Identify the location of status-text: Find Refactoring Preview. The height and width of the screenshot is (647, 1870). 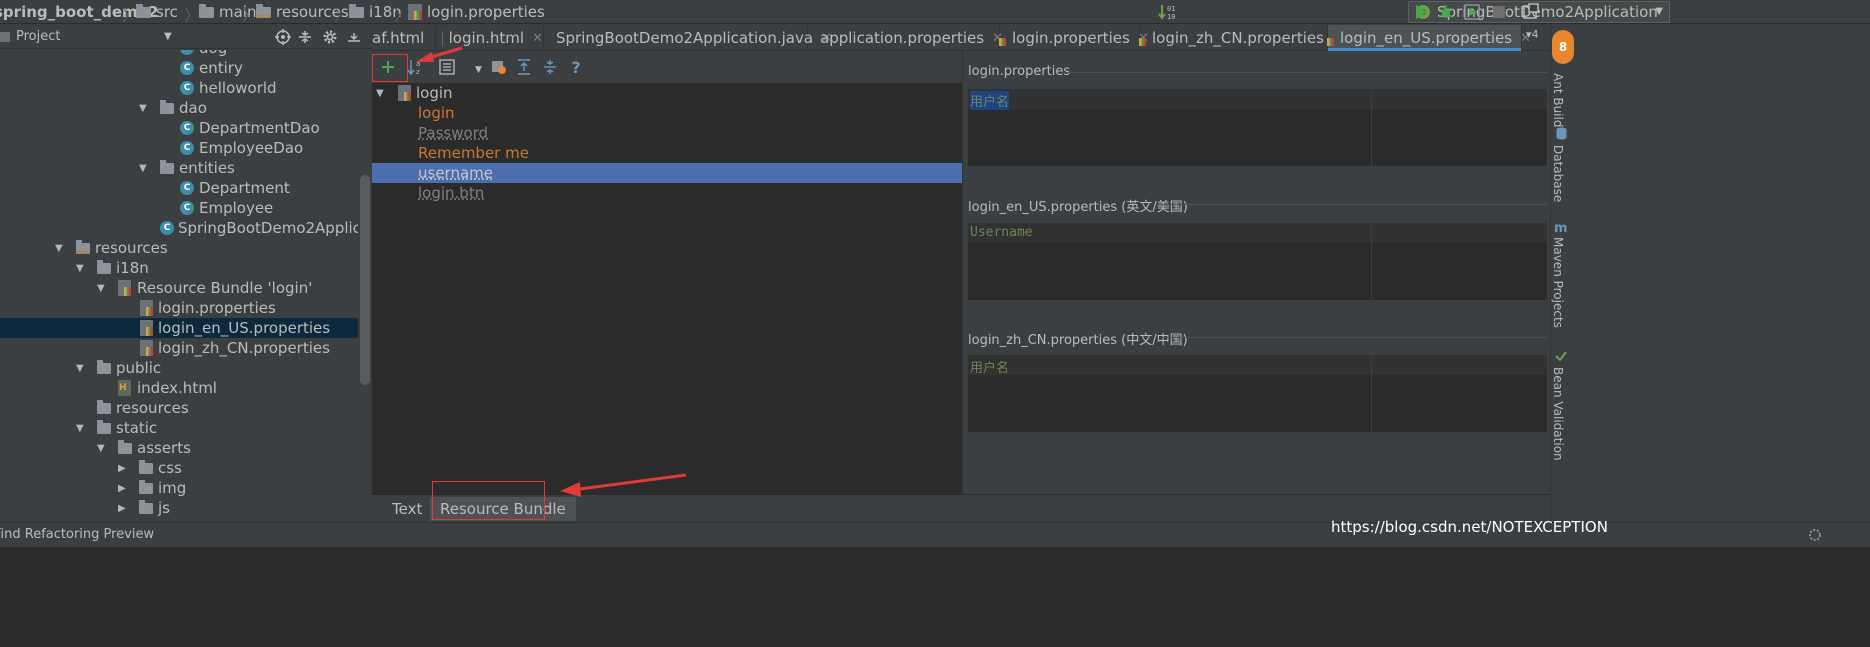
(77, 534).